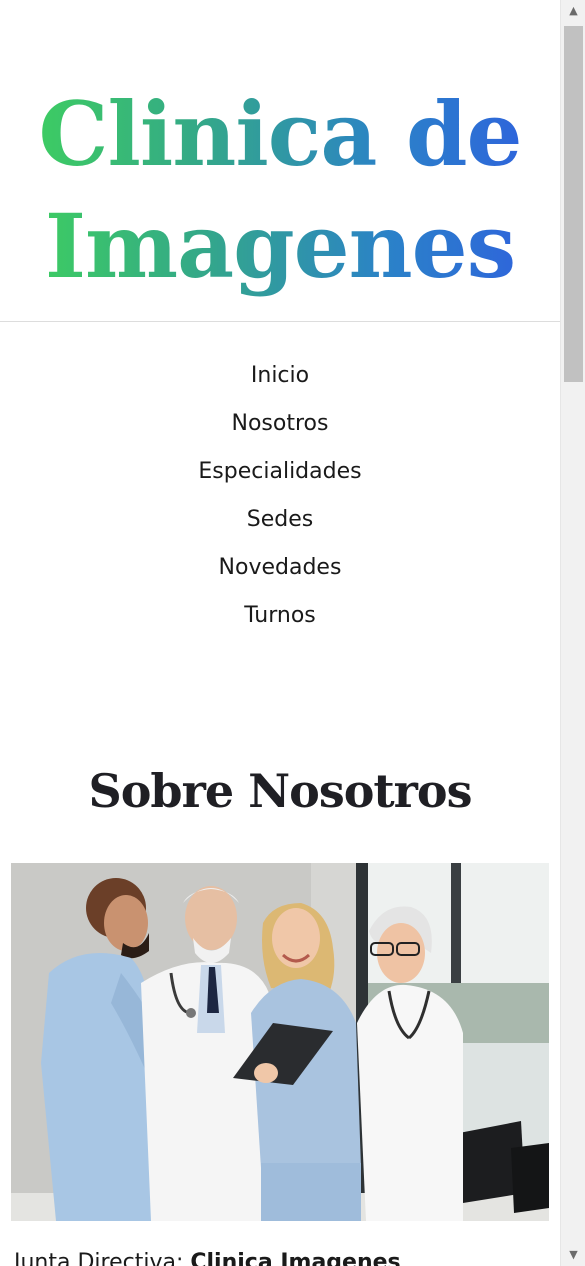  What do you see at coordinates (280, 424) in the screenshot?
I see `nav-link-nosotros: Nosotros` at bounding box center [280, 424].